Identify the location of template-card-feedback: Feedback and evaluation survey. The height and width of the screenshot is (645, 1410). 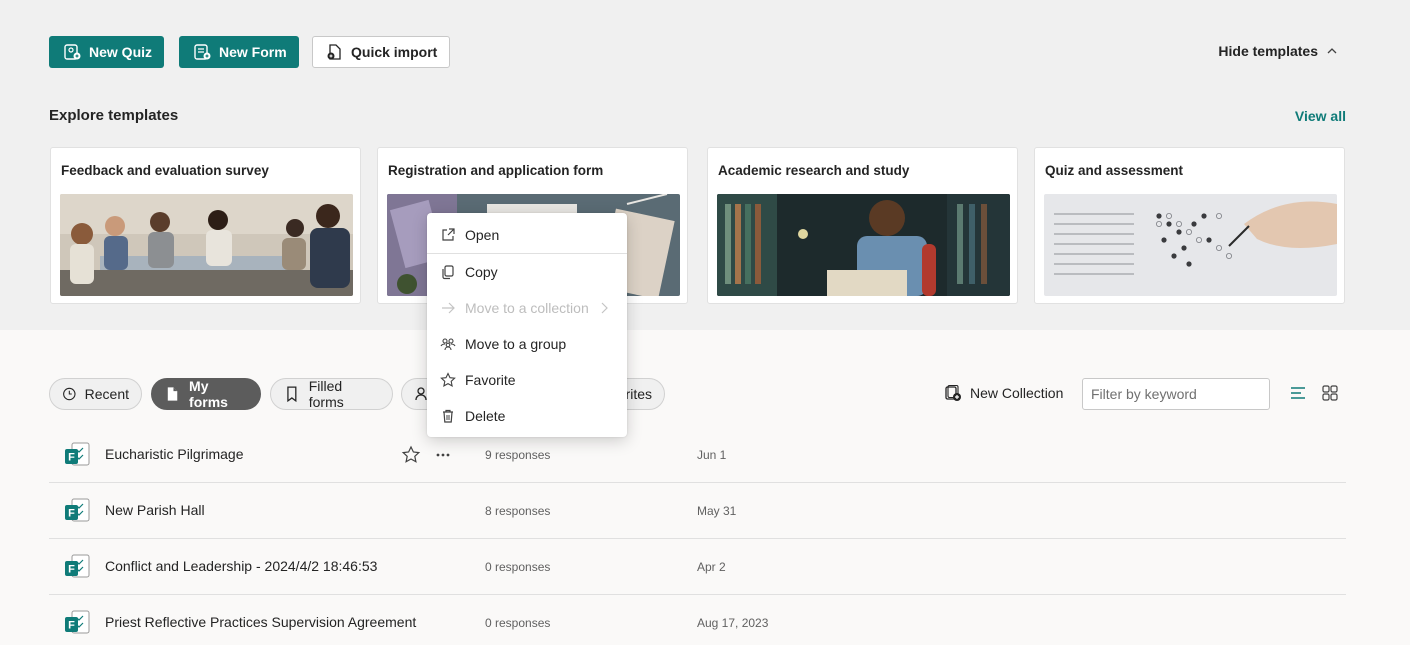
(205, 225).